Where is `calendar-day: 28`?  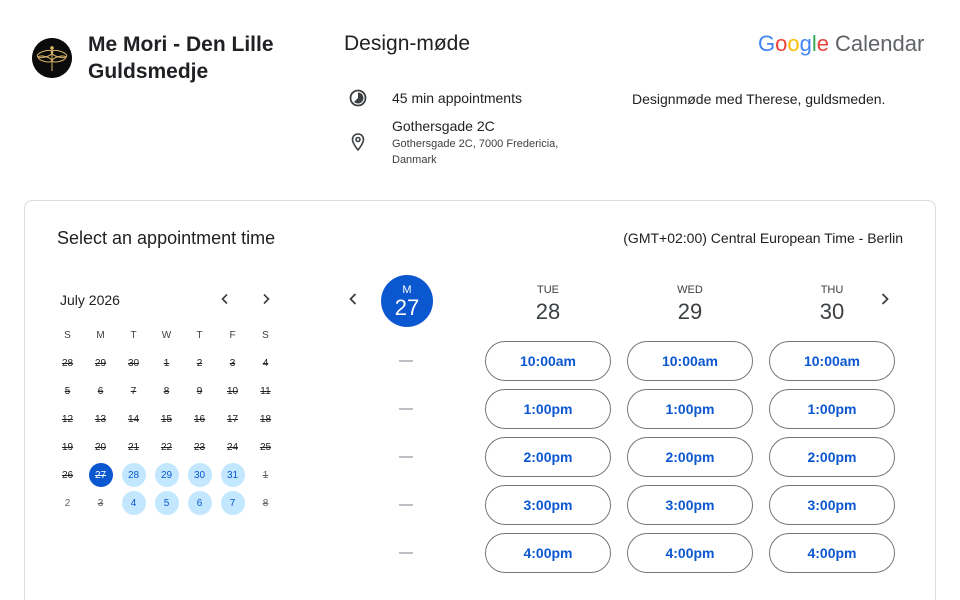 calendar-day: 28 is located at coordinates (67, 363).